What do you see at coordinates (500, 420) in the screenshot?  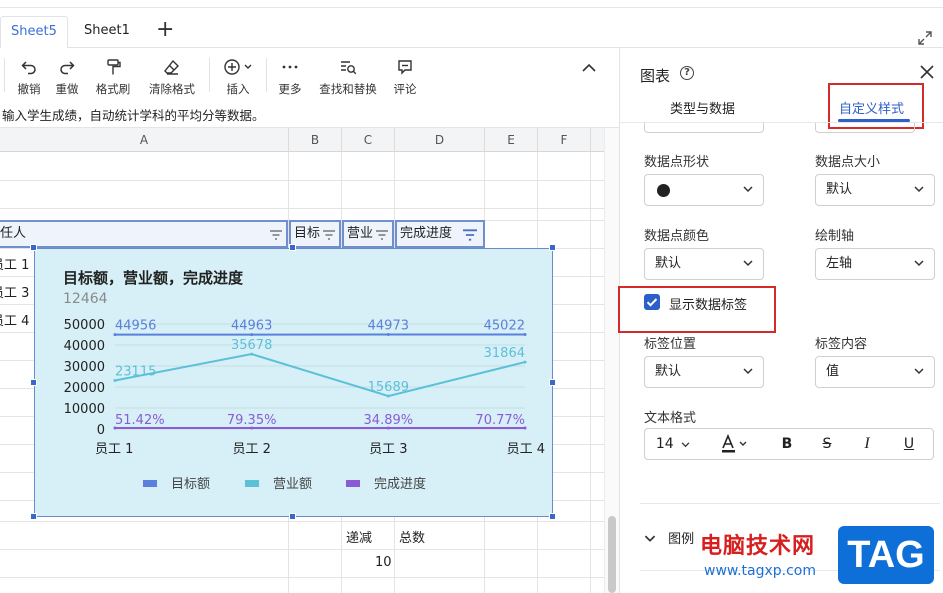 I see `data-label: 70.77%` at bounding box center [500, 420].